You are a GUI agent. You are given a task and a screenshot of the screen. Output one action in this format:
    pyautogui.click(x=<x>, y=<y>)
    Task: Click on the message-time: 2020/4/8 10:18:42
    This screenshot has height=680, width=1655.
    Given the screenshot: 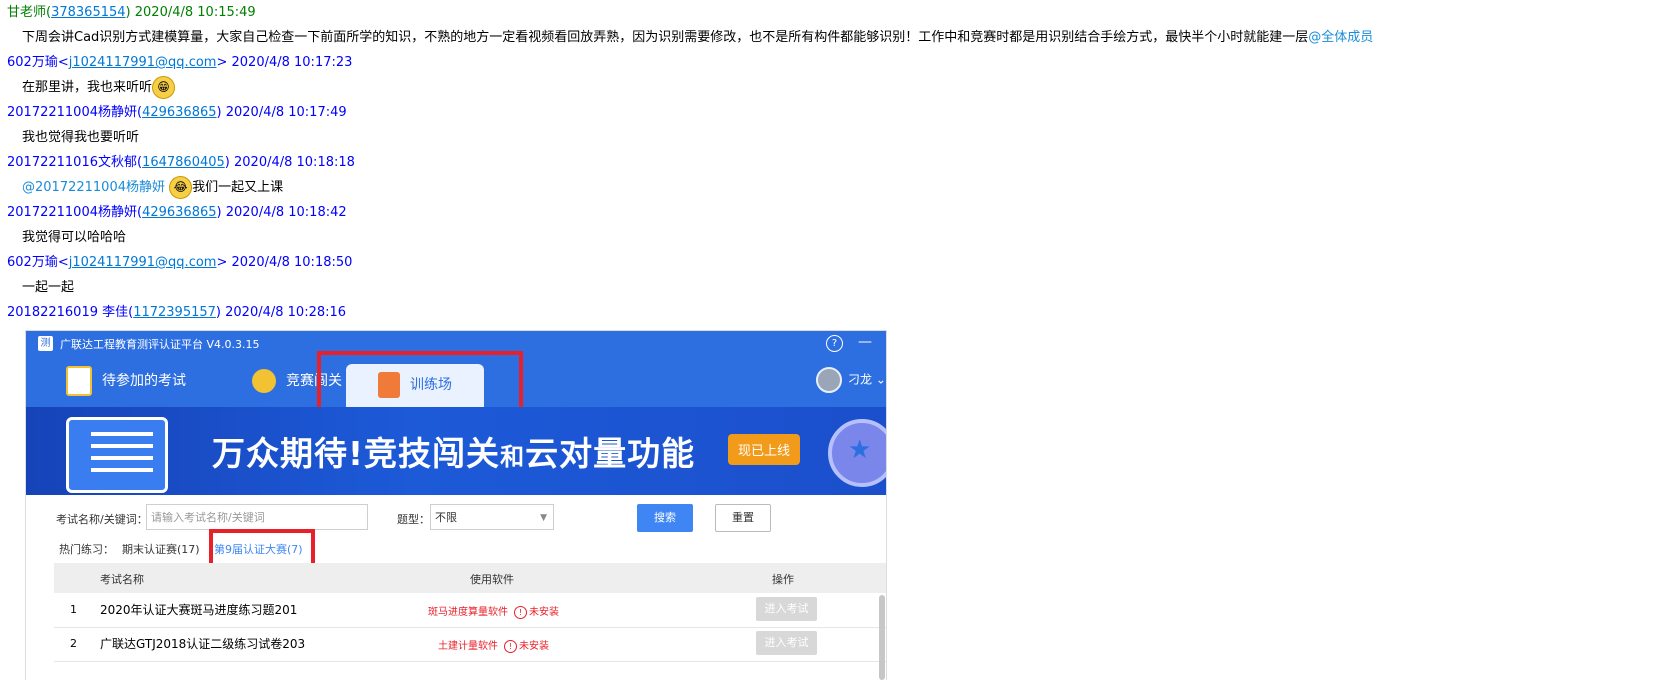 What is the action you would take?
    pyautogui.click(x=286, y=212)
    